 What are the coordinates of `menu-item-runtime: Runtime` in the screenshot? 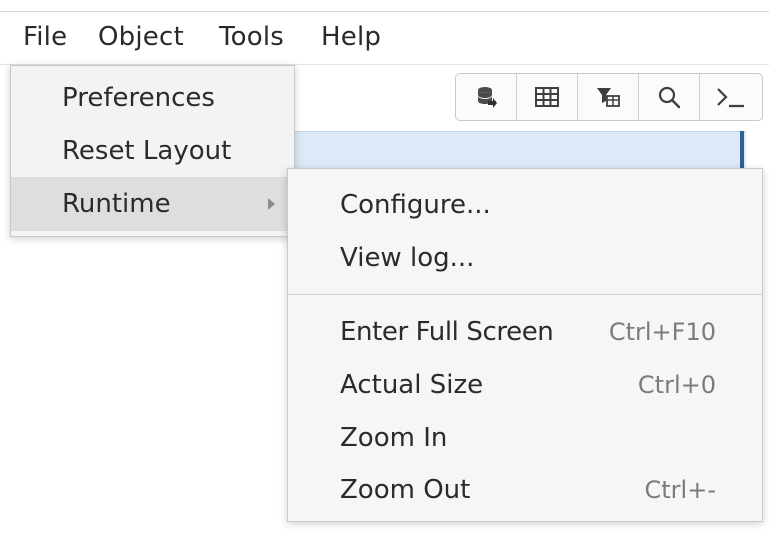 It's located at (152, 204).